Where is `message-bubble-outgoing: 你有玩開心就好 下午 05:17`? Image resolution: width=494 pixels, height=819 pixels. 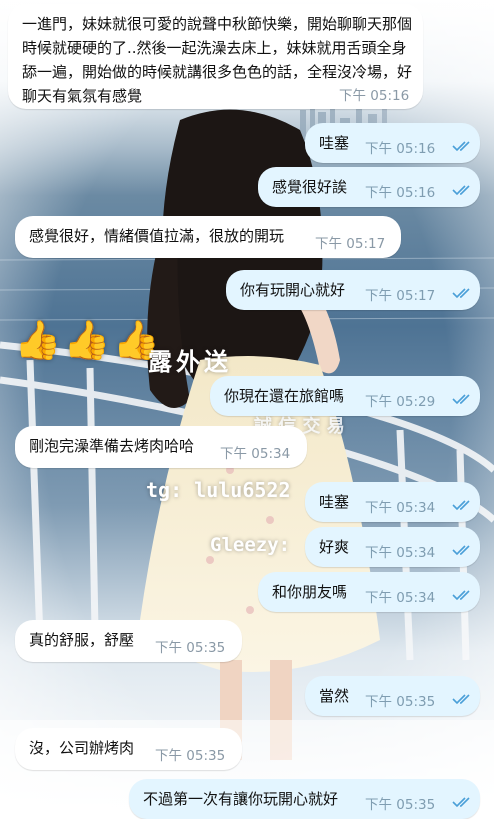 message-bubble-outgoing: 你有玩開心就好 下午 05:17 is located at coordinates (353, 290).